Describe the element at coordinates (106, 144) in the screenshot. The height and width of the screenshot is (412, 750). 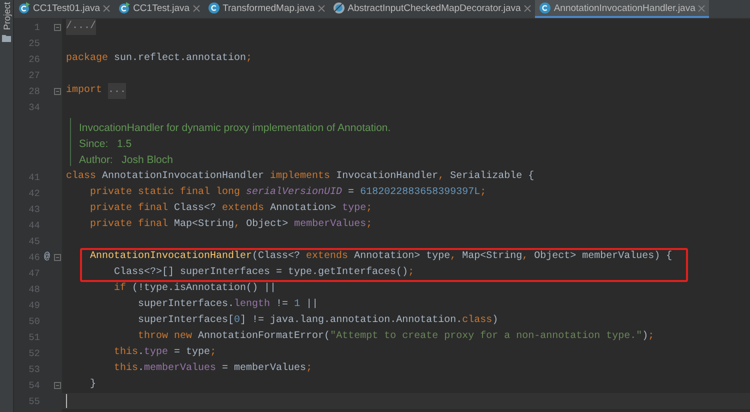
I see `doc-tag-line: Since: 1.5` at that location.